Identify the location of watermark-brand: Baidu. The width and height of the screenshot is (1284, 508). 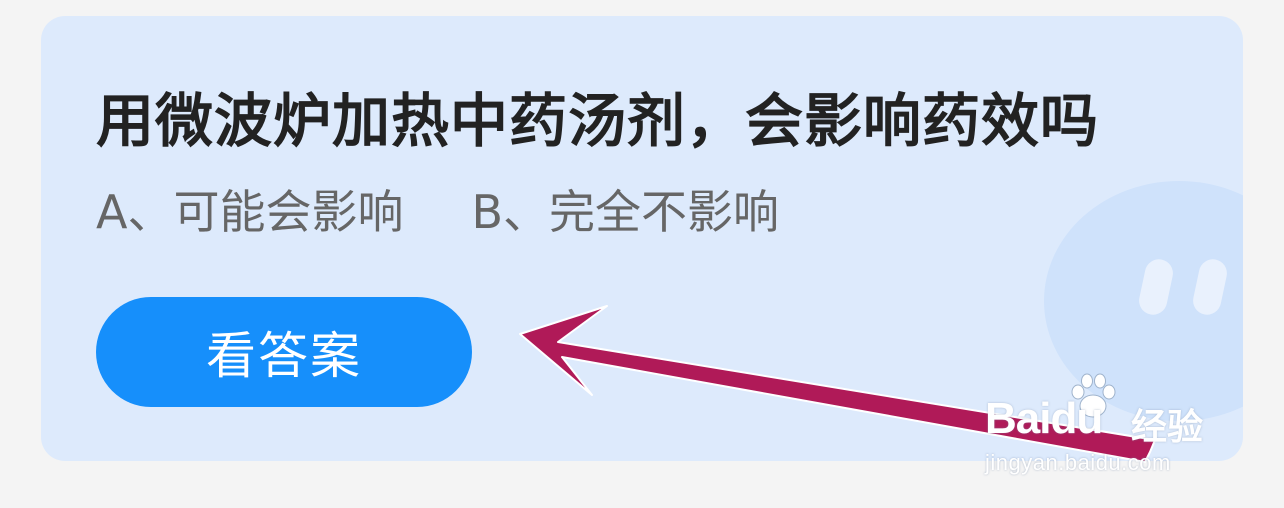
(1044, 418).